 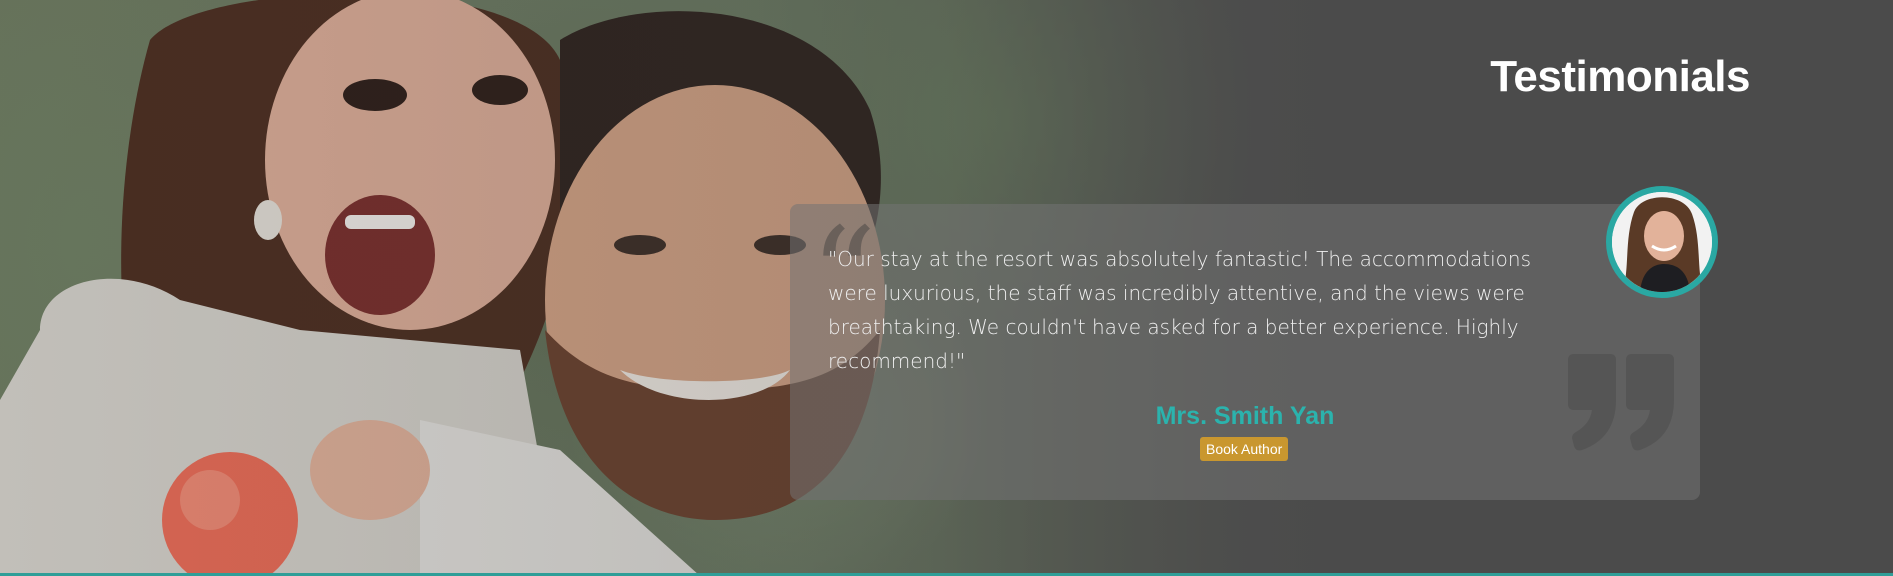 I want to click on section-title: Testimonials, so click(x=1620, y=76).